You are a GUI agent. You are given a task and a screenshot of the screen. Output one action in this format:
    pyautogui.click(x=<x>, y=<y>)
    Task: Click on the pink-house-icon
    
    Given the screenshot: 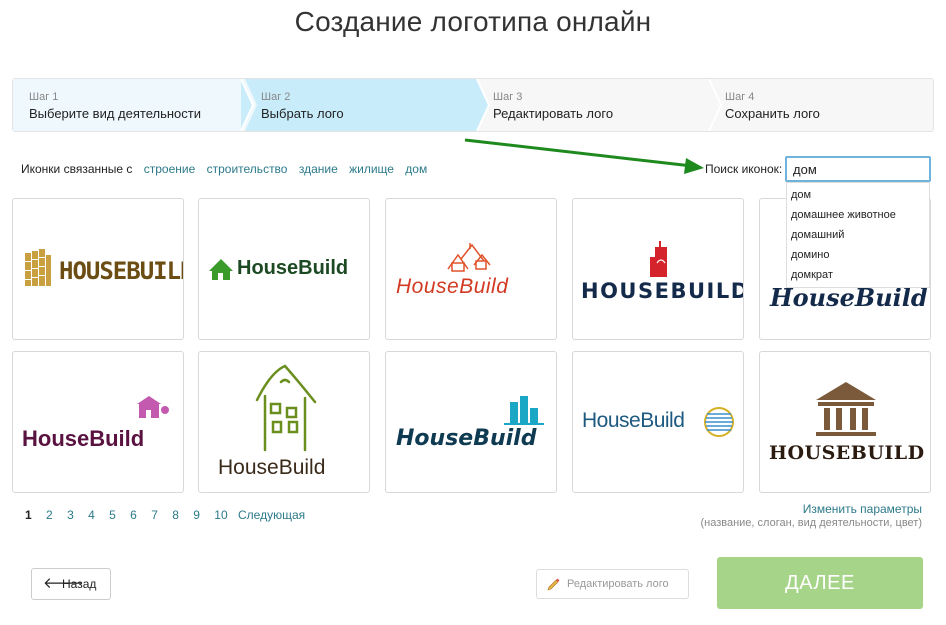 What is the action you would take?
    pyautogui.click(x=153, y=407)
    